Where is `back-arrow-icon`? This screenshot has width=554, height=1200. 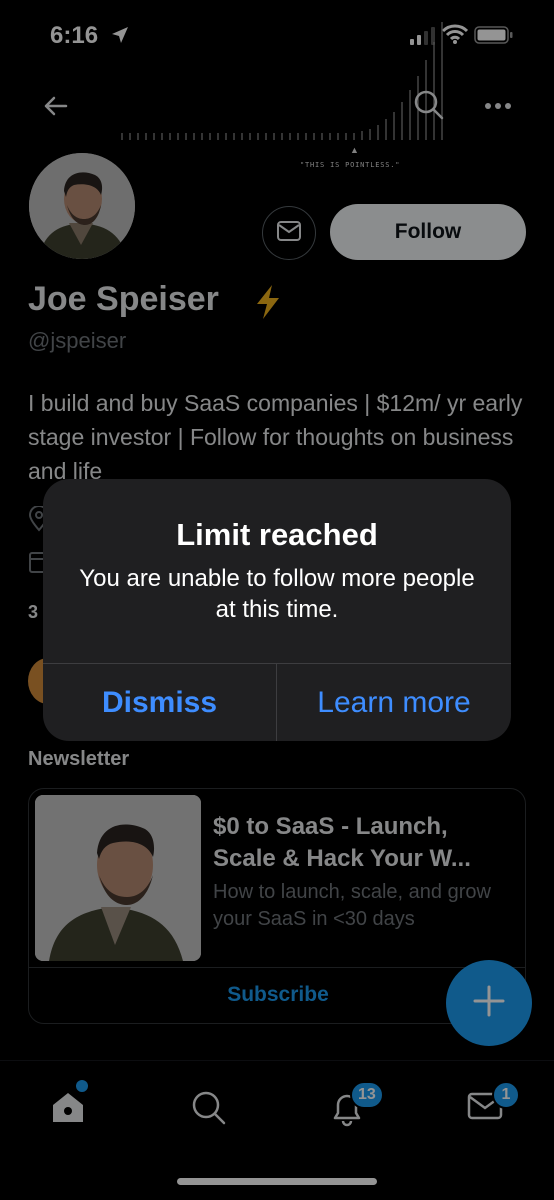
back-arrow-icon is located at coordinates (56, 108).